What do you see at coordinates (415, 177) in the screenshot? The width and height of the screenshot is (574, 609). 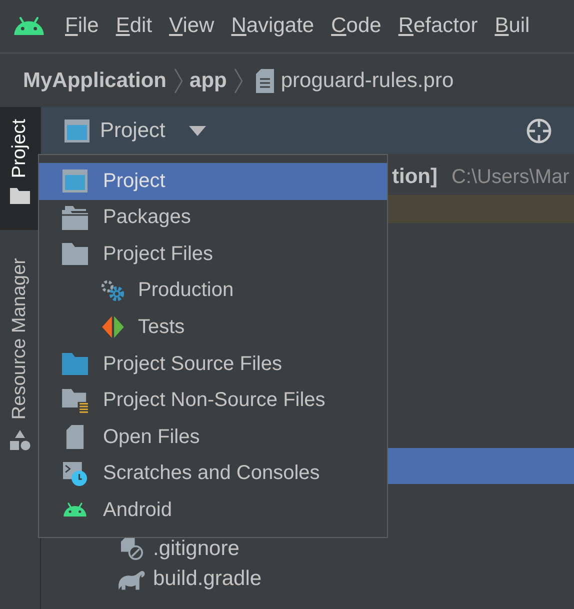 I see `tree-label: tion]` at bounding box center [415, 177].